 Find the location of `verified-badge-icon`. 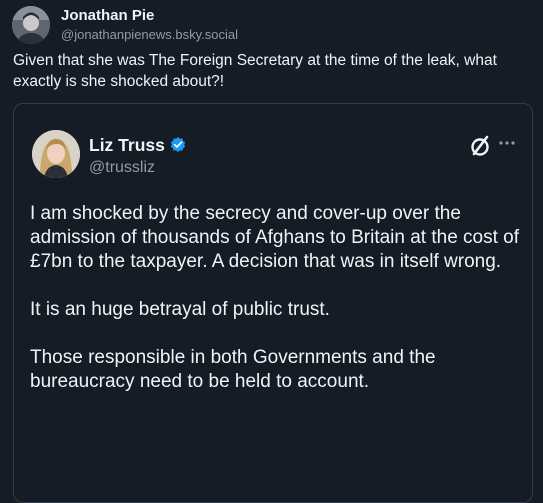

verified-badge-icon is located at coordinates (177, 144).